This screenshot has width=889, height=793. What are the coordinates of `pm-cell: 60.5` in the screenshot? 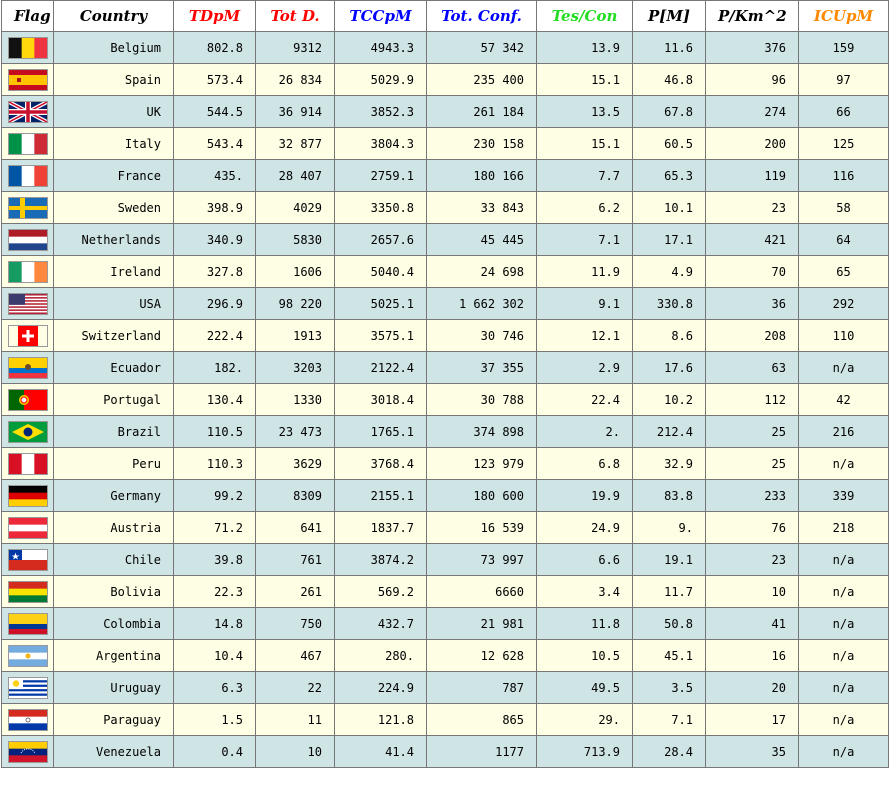 It's located at (669, 143).